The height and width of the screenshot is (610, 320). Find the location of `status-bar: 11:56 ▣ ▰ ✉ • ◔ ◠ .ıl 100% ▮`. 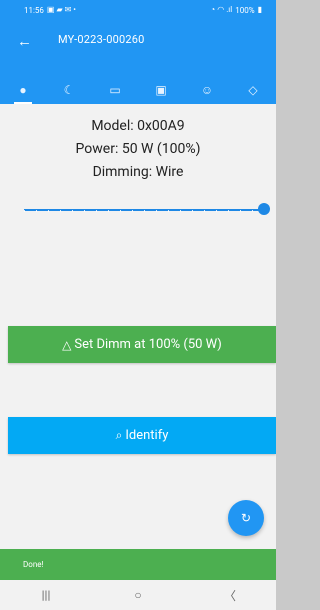

status-bar: 11:56 ▣ ▰ ✉ • ◔ ◠ .ıl 100% ▮ is located at coordinates (138, 10).